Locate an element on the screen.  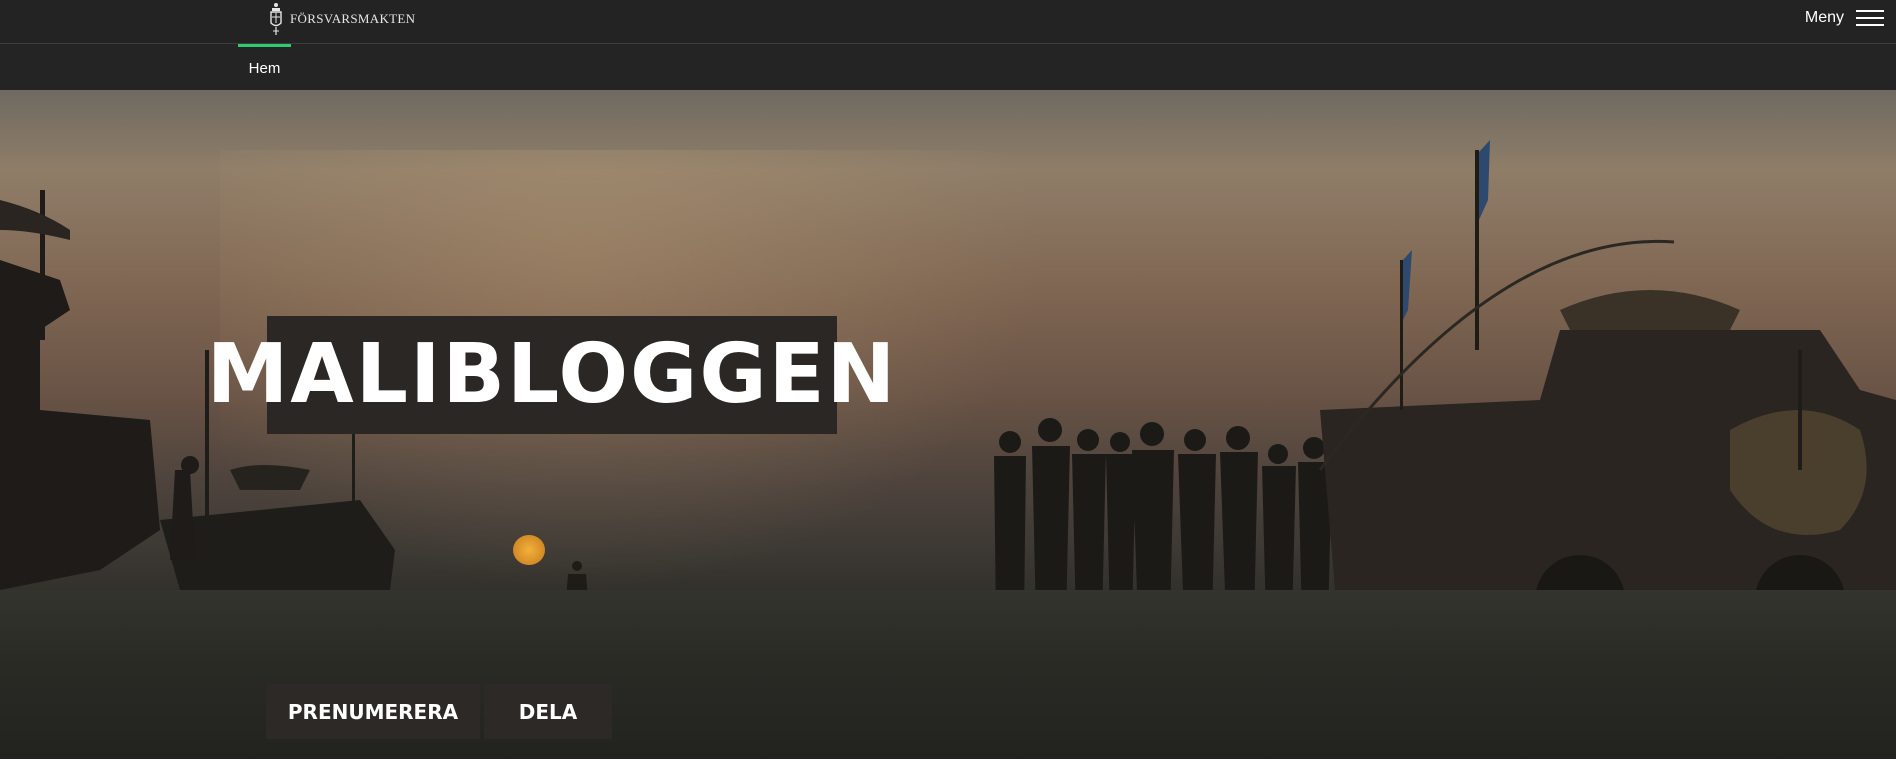
blog-title-box: MALIBLOGGEN is located at coordinates (551, 375).